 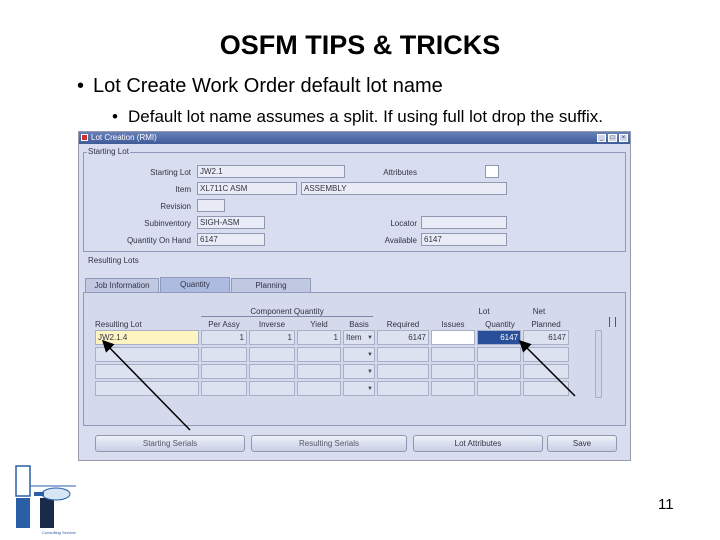 I want to click on arrow-to-resulting-lot-icon, so click(x=146, y=385).